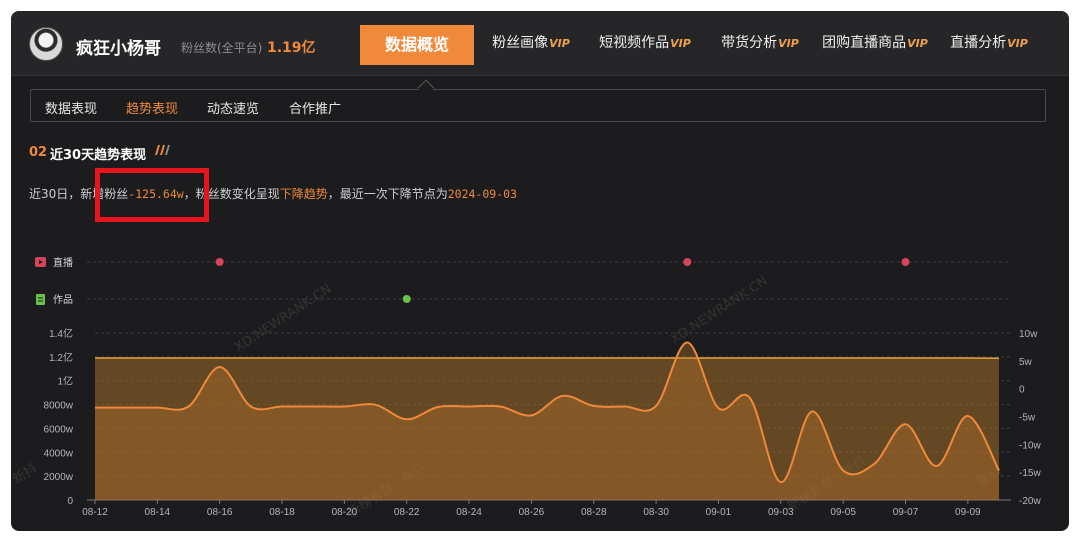 This screenshot has width=1080, height=543. What do you see at coordinates (59, 453) in the screenshot?
I see `left-axis-tick-label: 4000w` at bounding box center [59, 453].